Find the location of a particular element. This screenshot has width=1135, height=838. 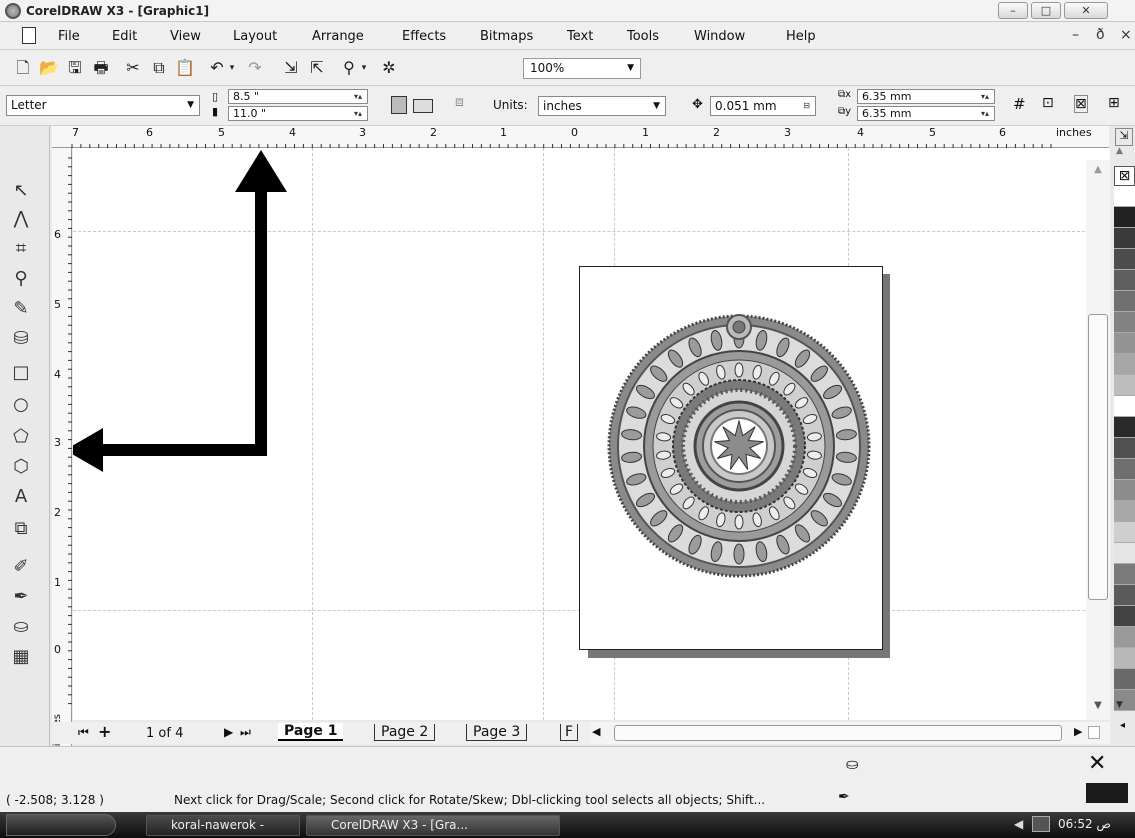

menu-text: Text is located at coordinates (580, 36).